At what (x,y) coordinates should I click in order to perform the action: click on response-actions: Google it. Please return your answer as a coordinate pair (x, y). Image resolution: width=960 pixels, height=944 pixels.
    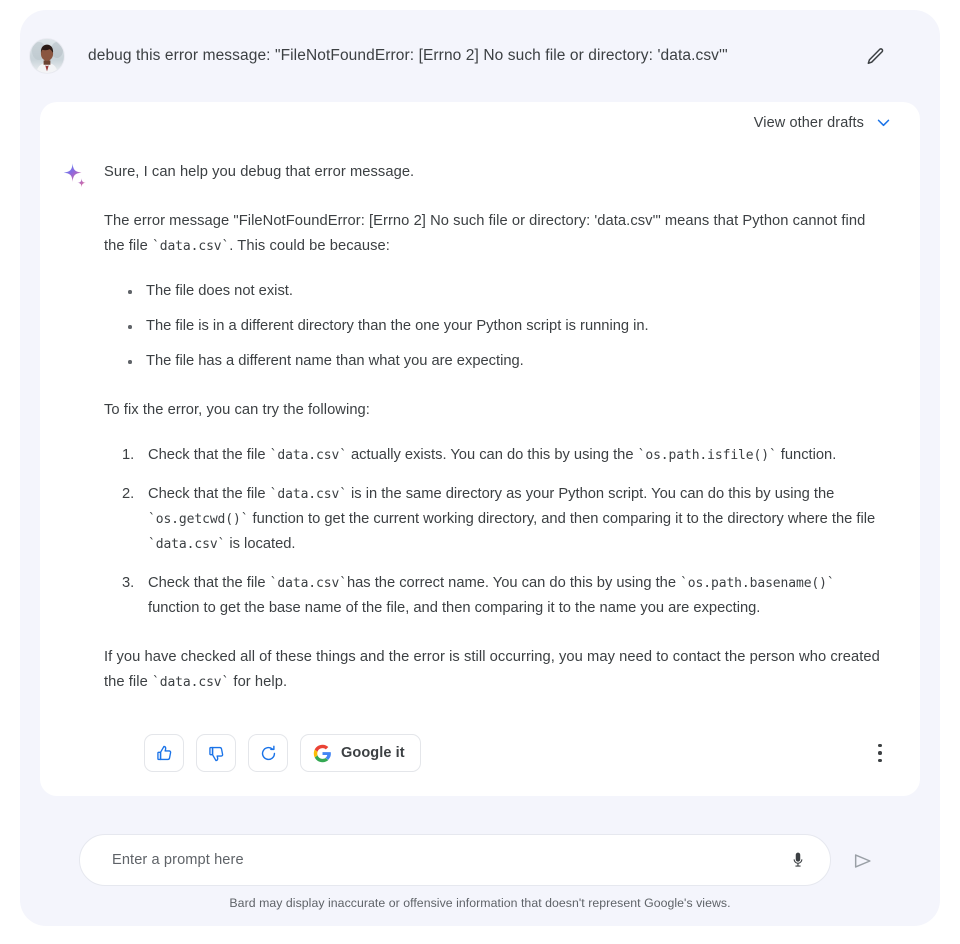
    Looking at the image, I should click on (282, 753).